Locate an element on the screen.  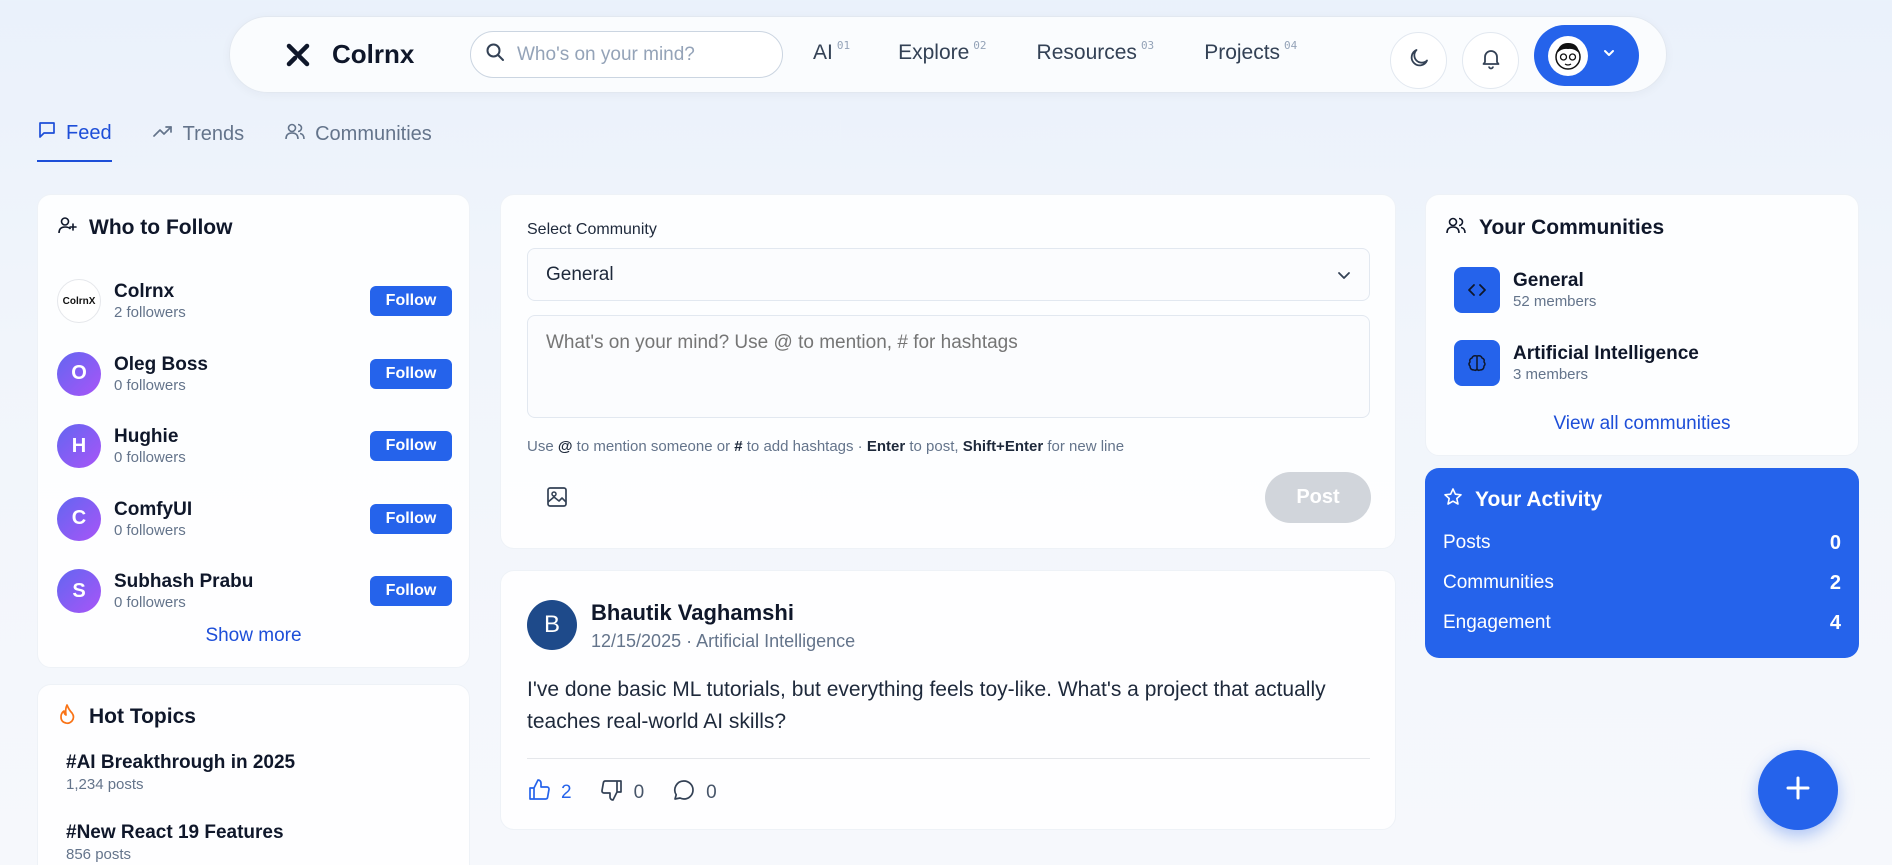
list-item: #AI Breakthrough in 2025 1,234 posts is located at coordinates (180, 772).